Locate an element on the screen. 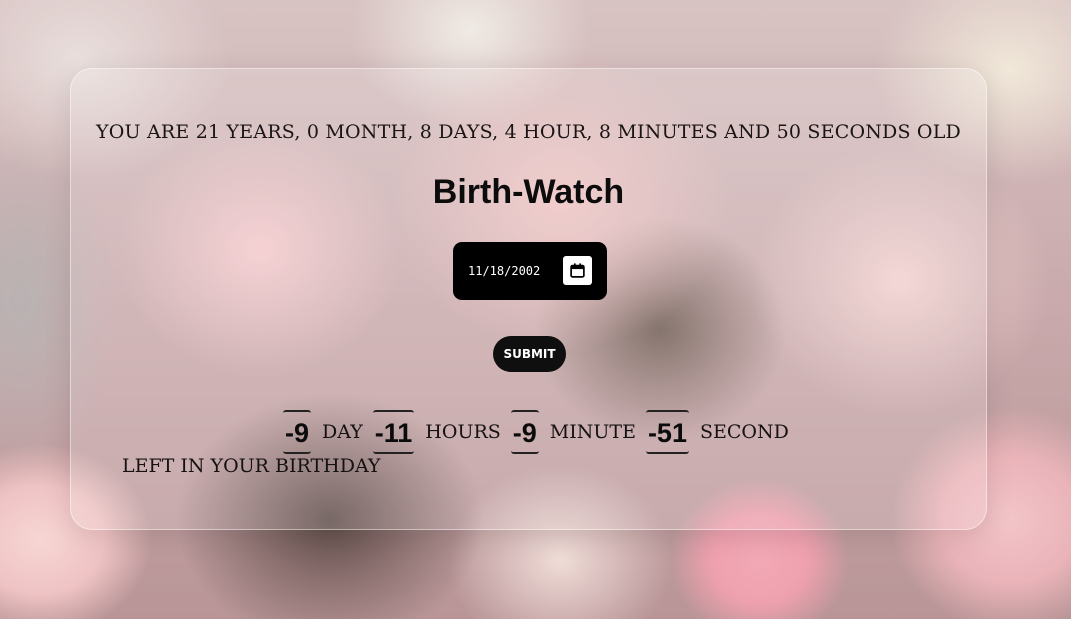 This screenshot has width=1071, height=619. birthdate-input: 11/18/2002 is located at coordinates (530, 271).